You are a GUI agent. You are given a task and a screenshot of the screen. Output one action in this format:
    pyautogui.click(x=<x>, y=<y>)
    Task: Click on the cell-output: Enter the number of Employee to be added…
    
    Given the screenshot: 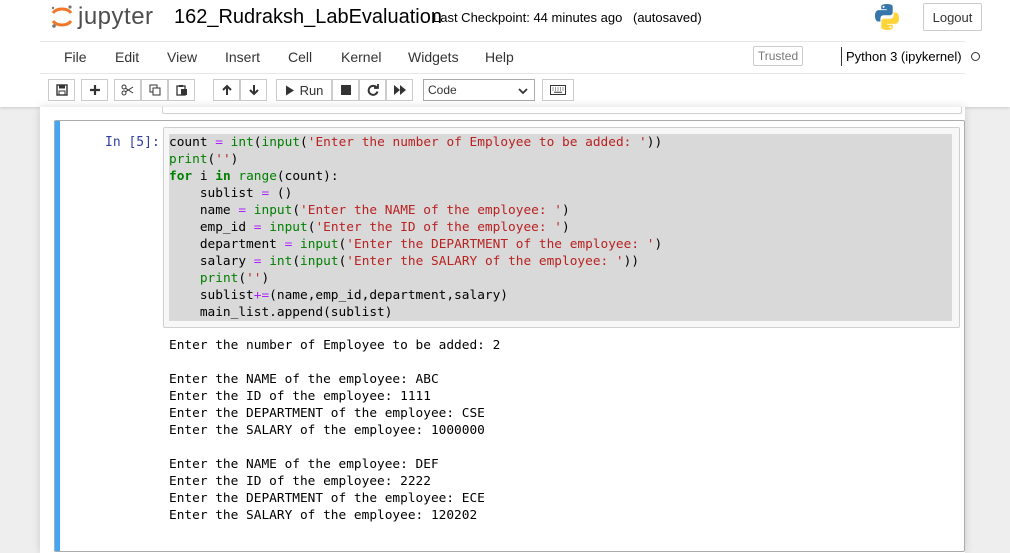 What is the action you would take?
    pyautogui.click(x=334, y=430)
    